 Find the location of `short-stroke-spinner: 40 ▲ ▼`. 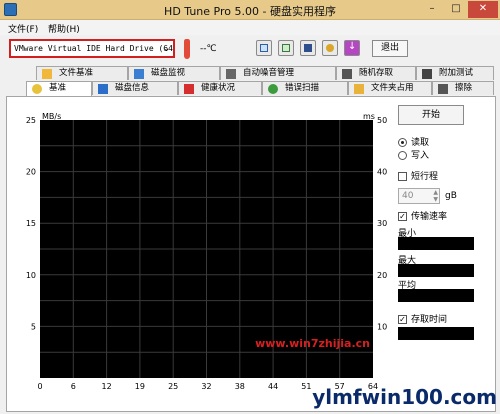

short-stroke-spinner: 40 ▲ ▼ is located at coordinates (419, 196).